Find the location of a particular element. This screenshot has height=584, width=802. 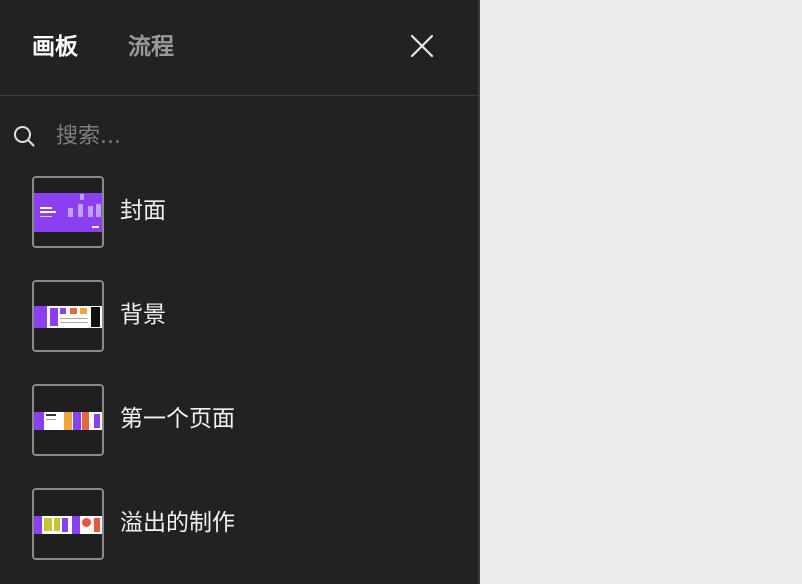

close-button is located at coordinates (422, 46).